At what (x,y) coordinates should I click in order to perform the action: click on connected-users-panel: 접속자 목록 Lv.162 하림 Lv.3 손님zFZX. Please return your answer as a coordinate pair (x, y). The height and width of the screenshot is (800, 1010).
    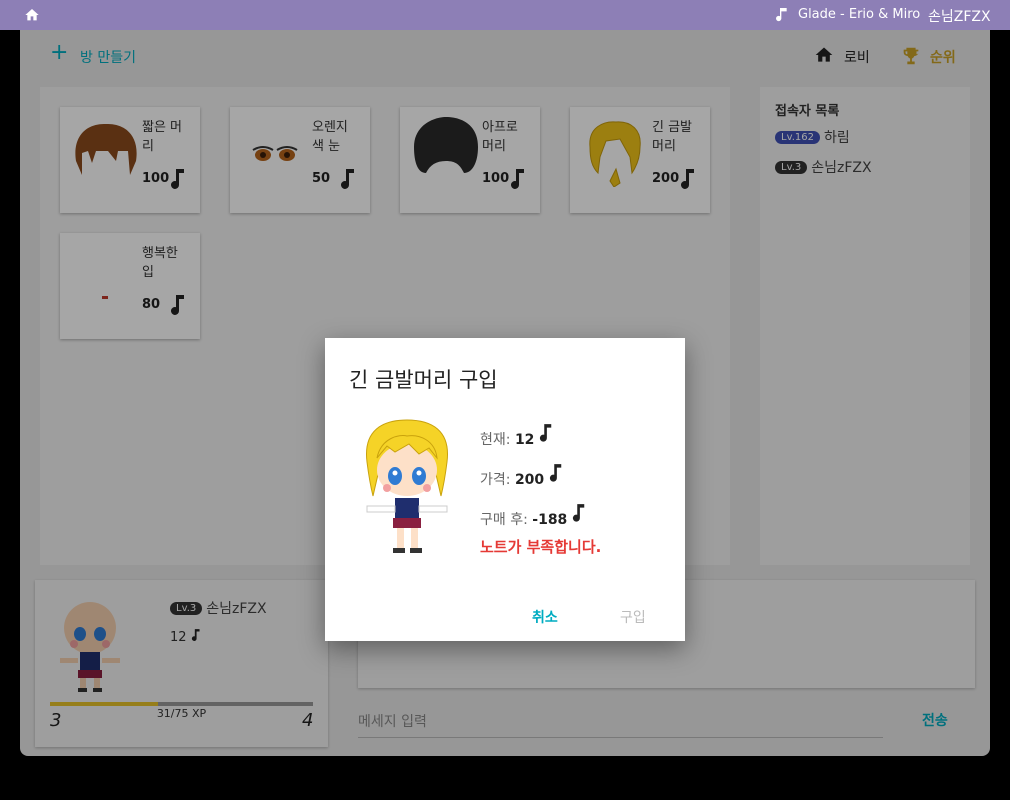
    Looking at the image, I should click on (865, 326).